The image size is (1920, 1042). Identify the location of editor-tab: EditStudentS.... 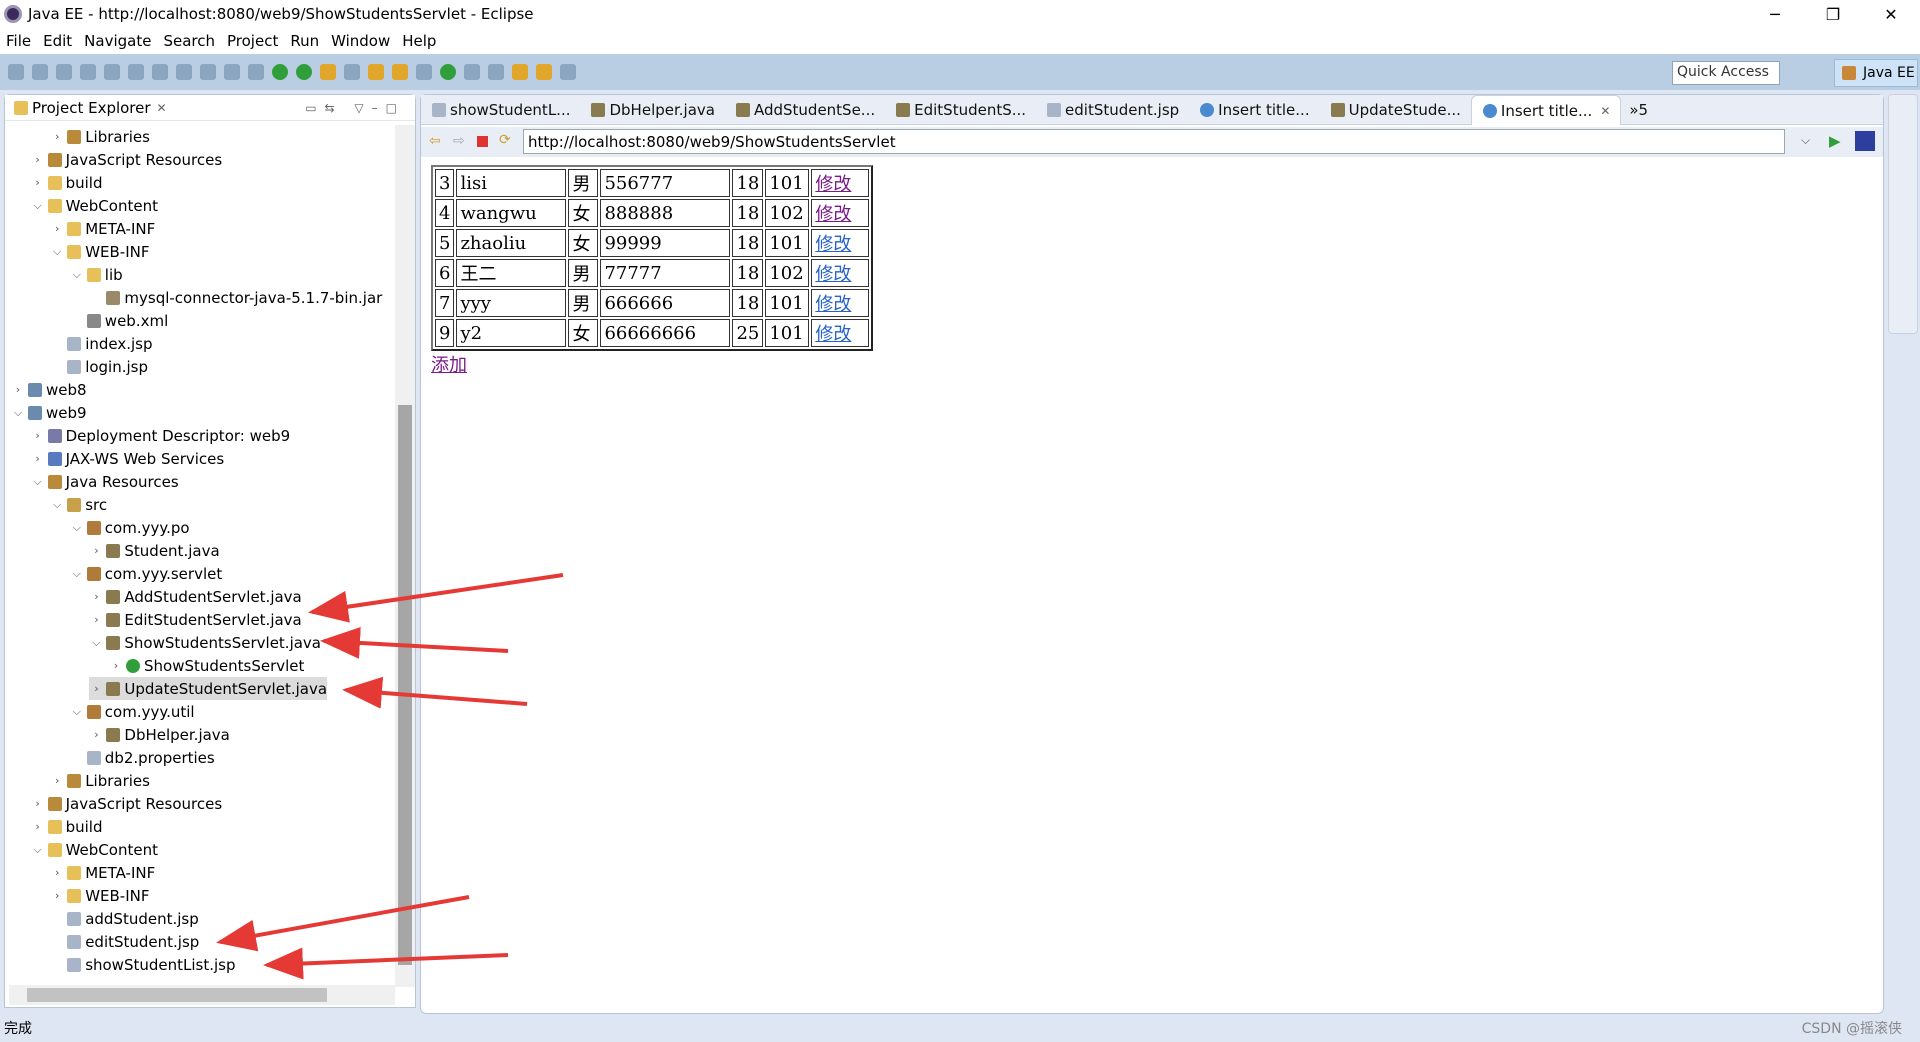
(960, 110).